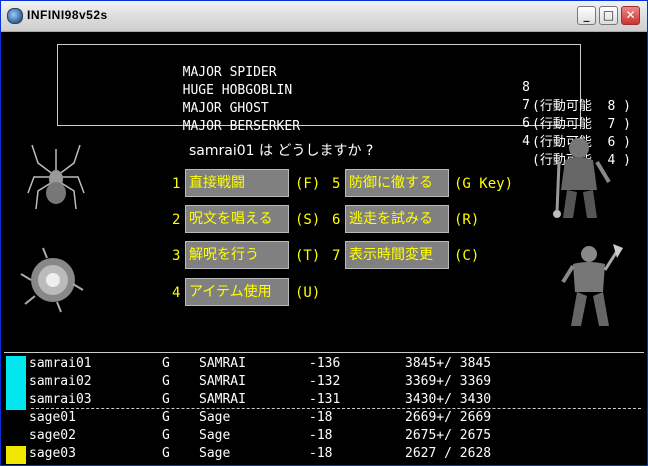 This screenshot has width=648, height=466. I want to click on armor-class: -136, so click(325, 363).